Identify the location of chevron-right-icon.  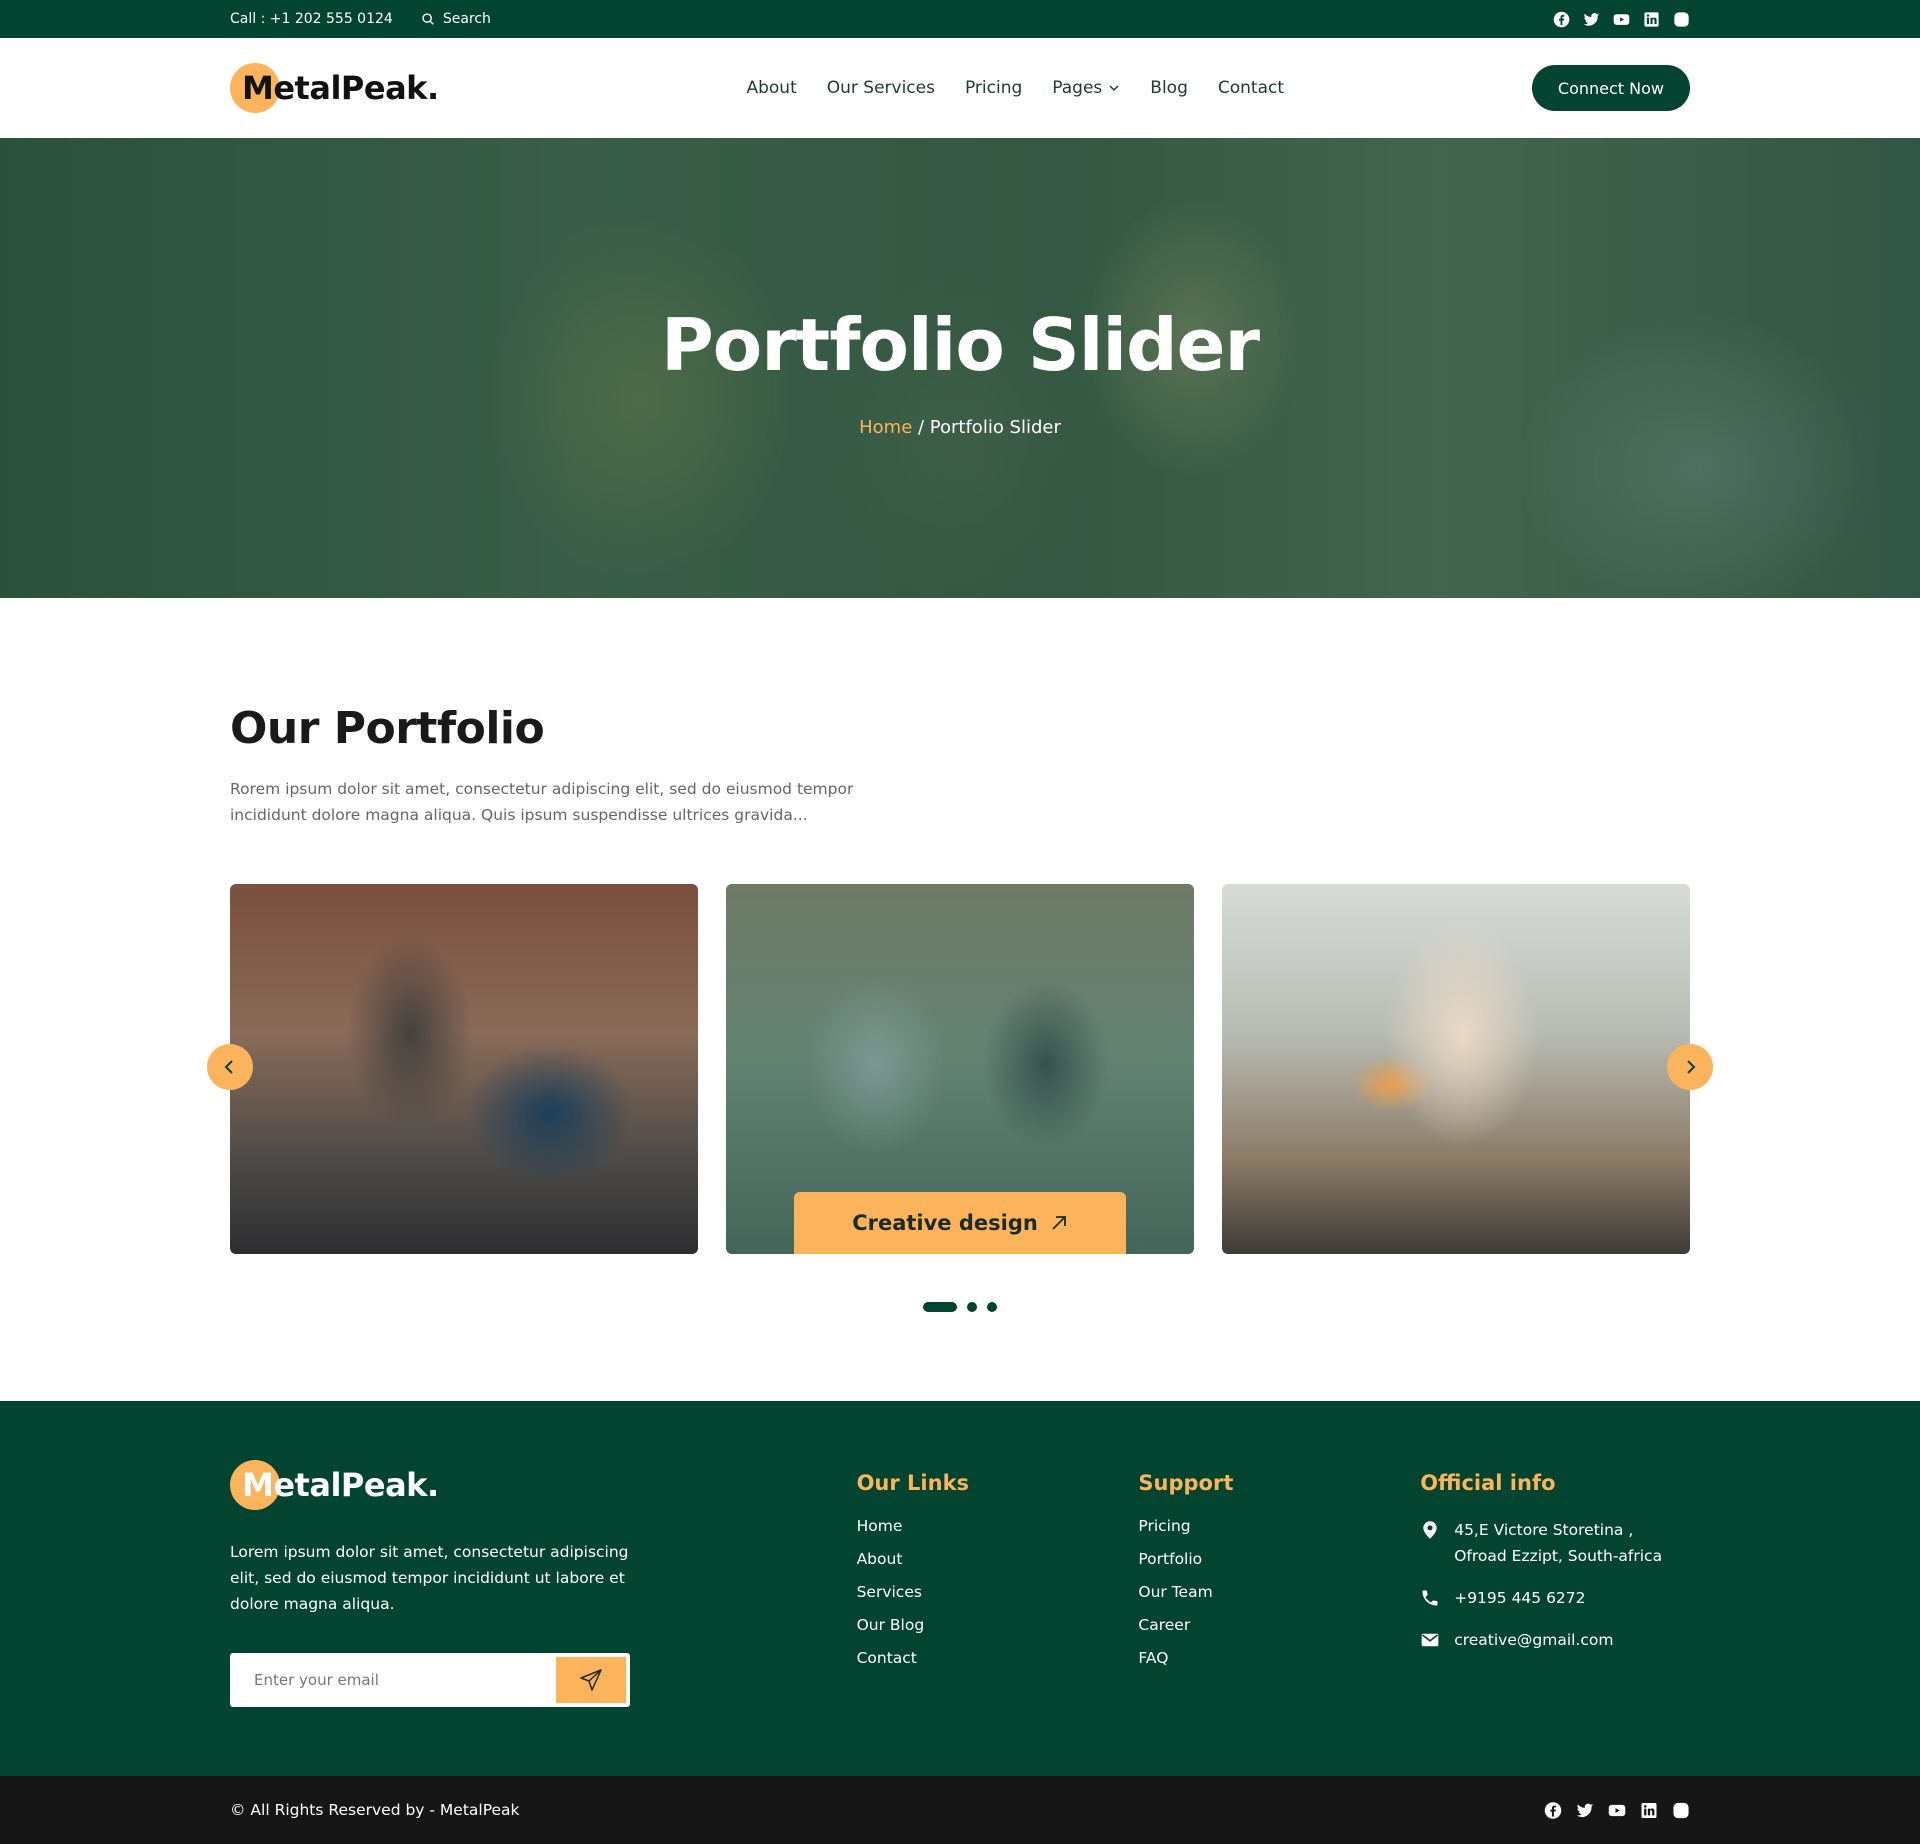
(1690, 1067).